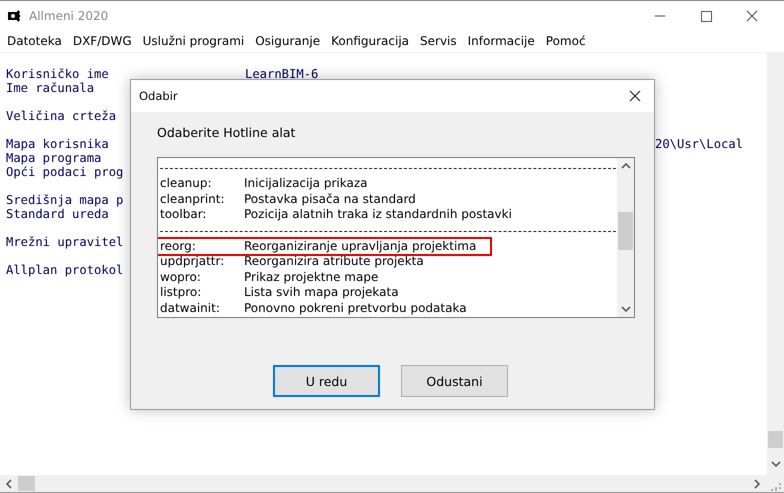 The width and height of the screenshot is (784, 493). I want to click on list-item: listpro: Lista svih mapa projekata, so click(286, 292).